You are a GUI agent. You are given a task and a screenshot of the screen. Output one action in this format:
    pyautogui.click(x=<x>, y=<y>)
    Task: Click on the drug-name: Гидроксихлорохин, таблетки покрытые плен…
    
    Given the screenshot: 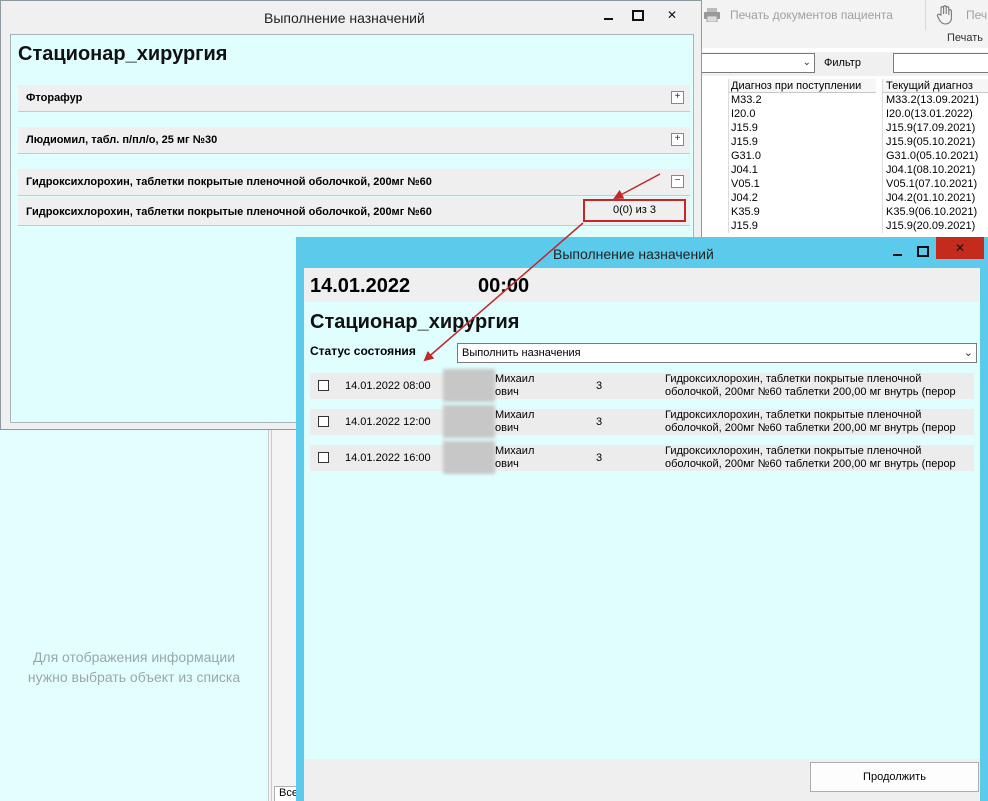 What is the action you would take?
    pyautogui.click(x=229, y=182)
    